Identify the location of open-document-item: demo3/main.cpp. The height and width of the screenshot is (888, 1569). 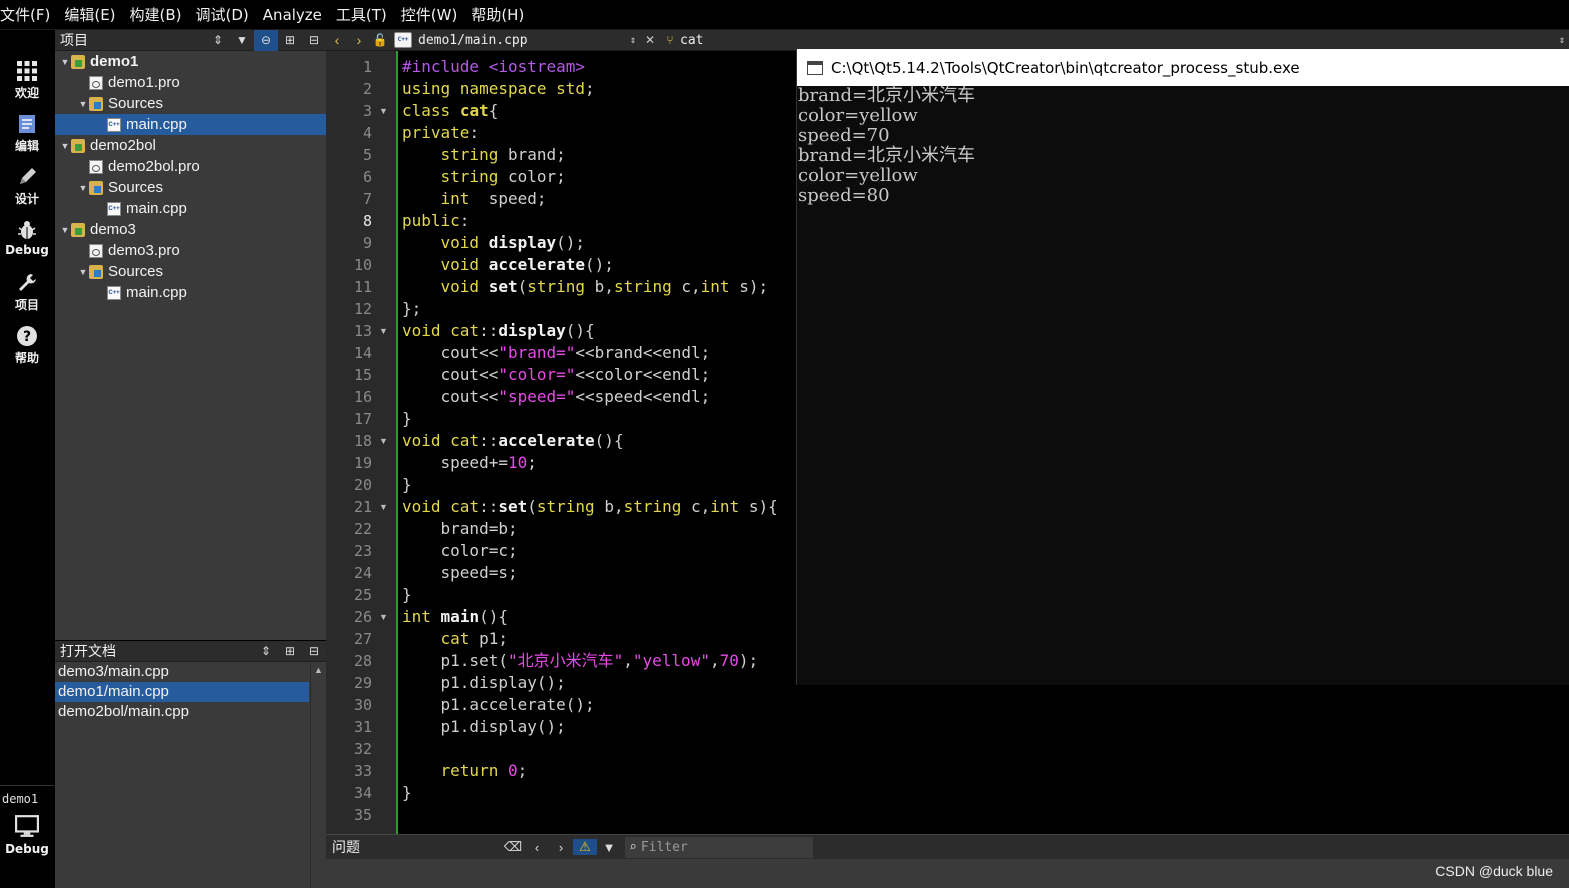
(182, 672).